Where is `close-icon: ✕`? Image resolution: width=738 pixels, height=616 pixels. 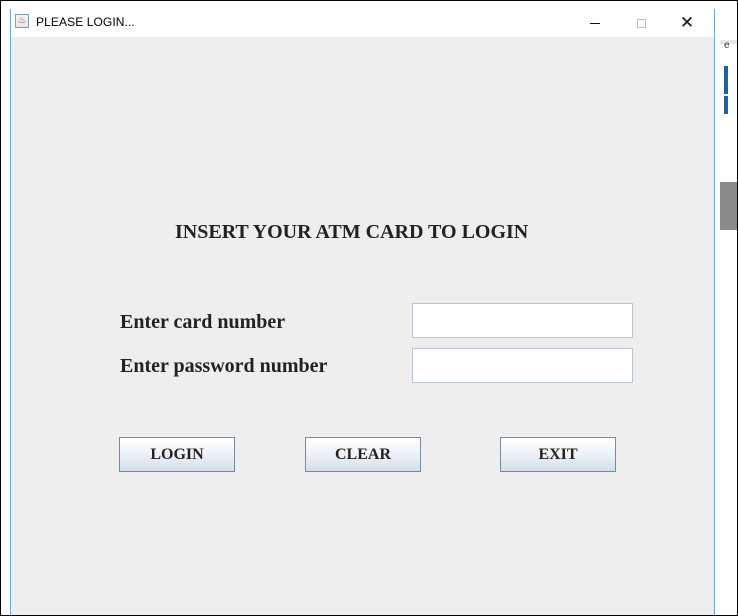 close-icon: ✕ is located at coordinates (687, 23).